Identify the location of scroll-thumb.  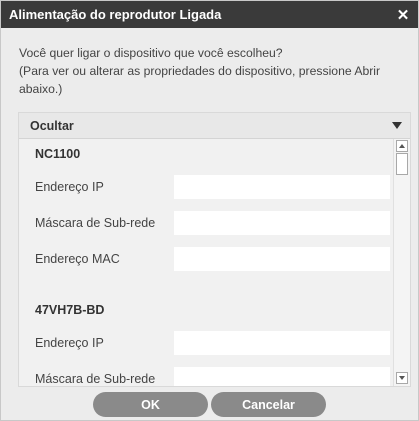
(402, 164).